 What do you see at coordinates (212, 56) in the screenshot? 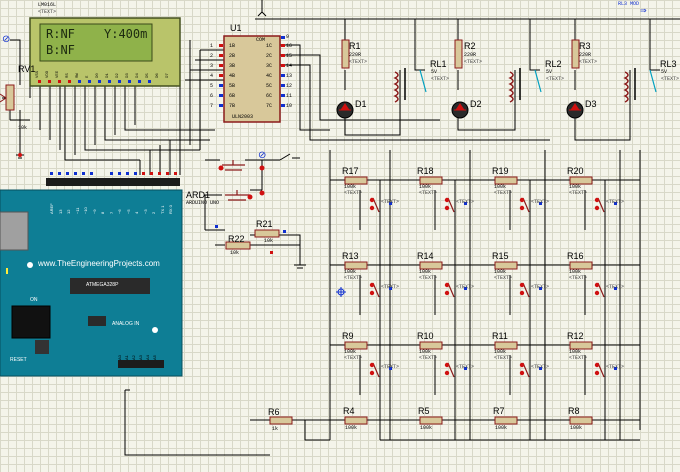
I see `u1-left-num: 2` at bounding box center [212, 56].